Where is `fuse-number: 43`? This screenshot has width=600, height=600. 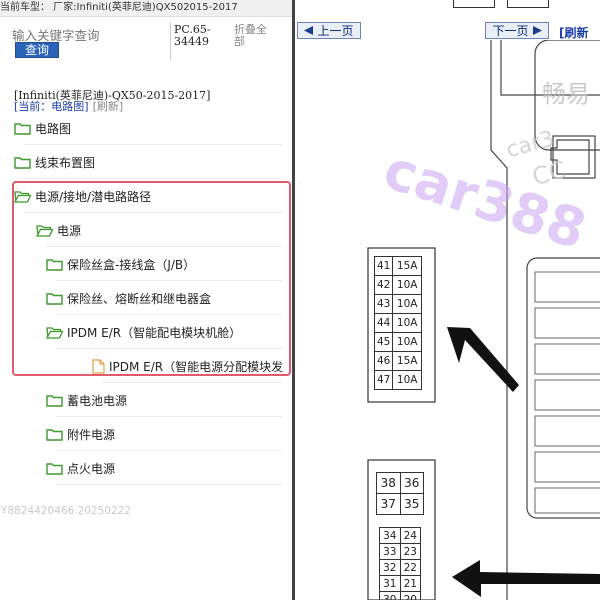
fuse-number: 43 is located at coordinates (383, 304).